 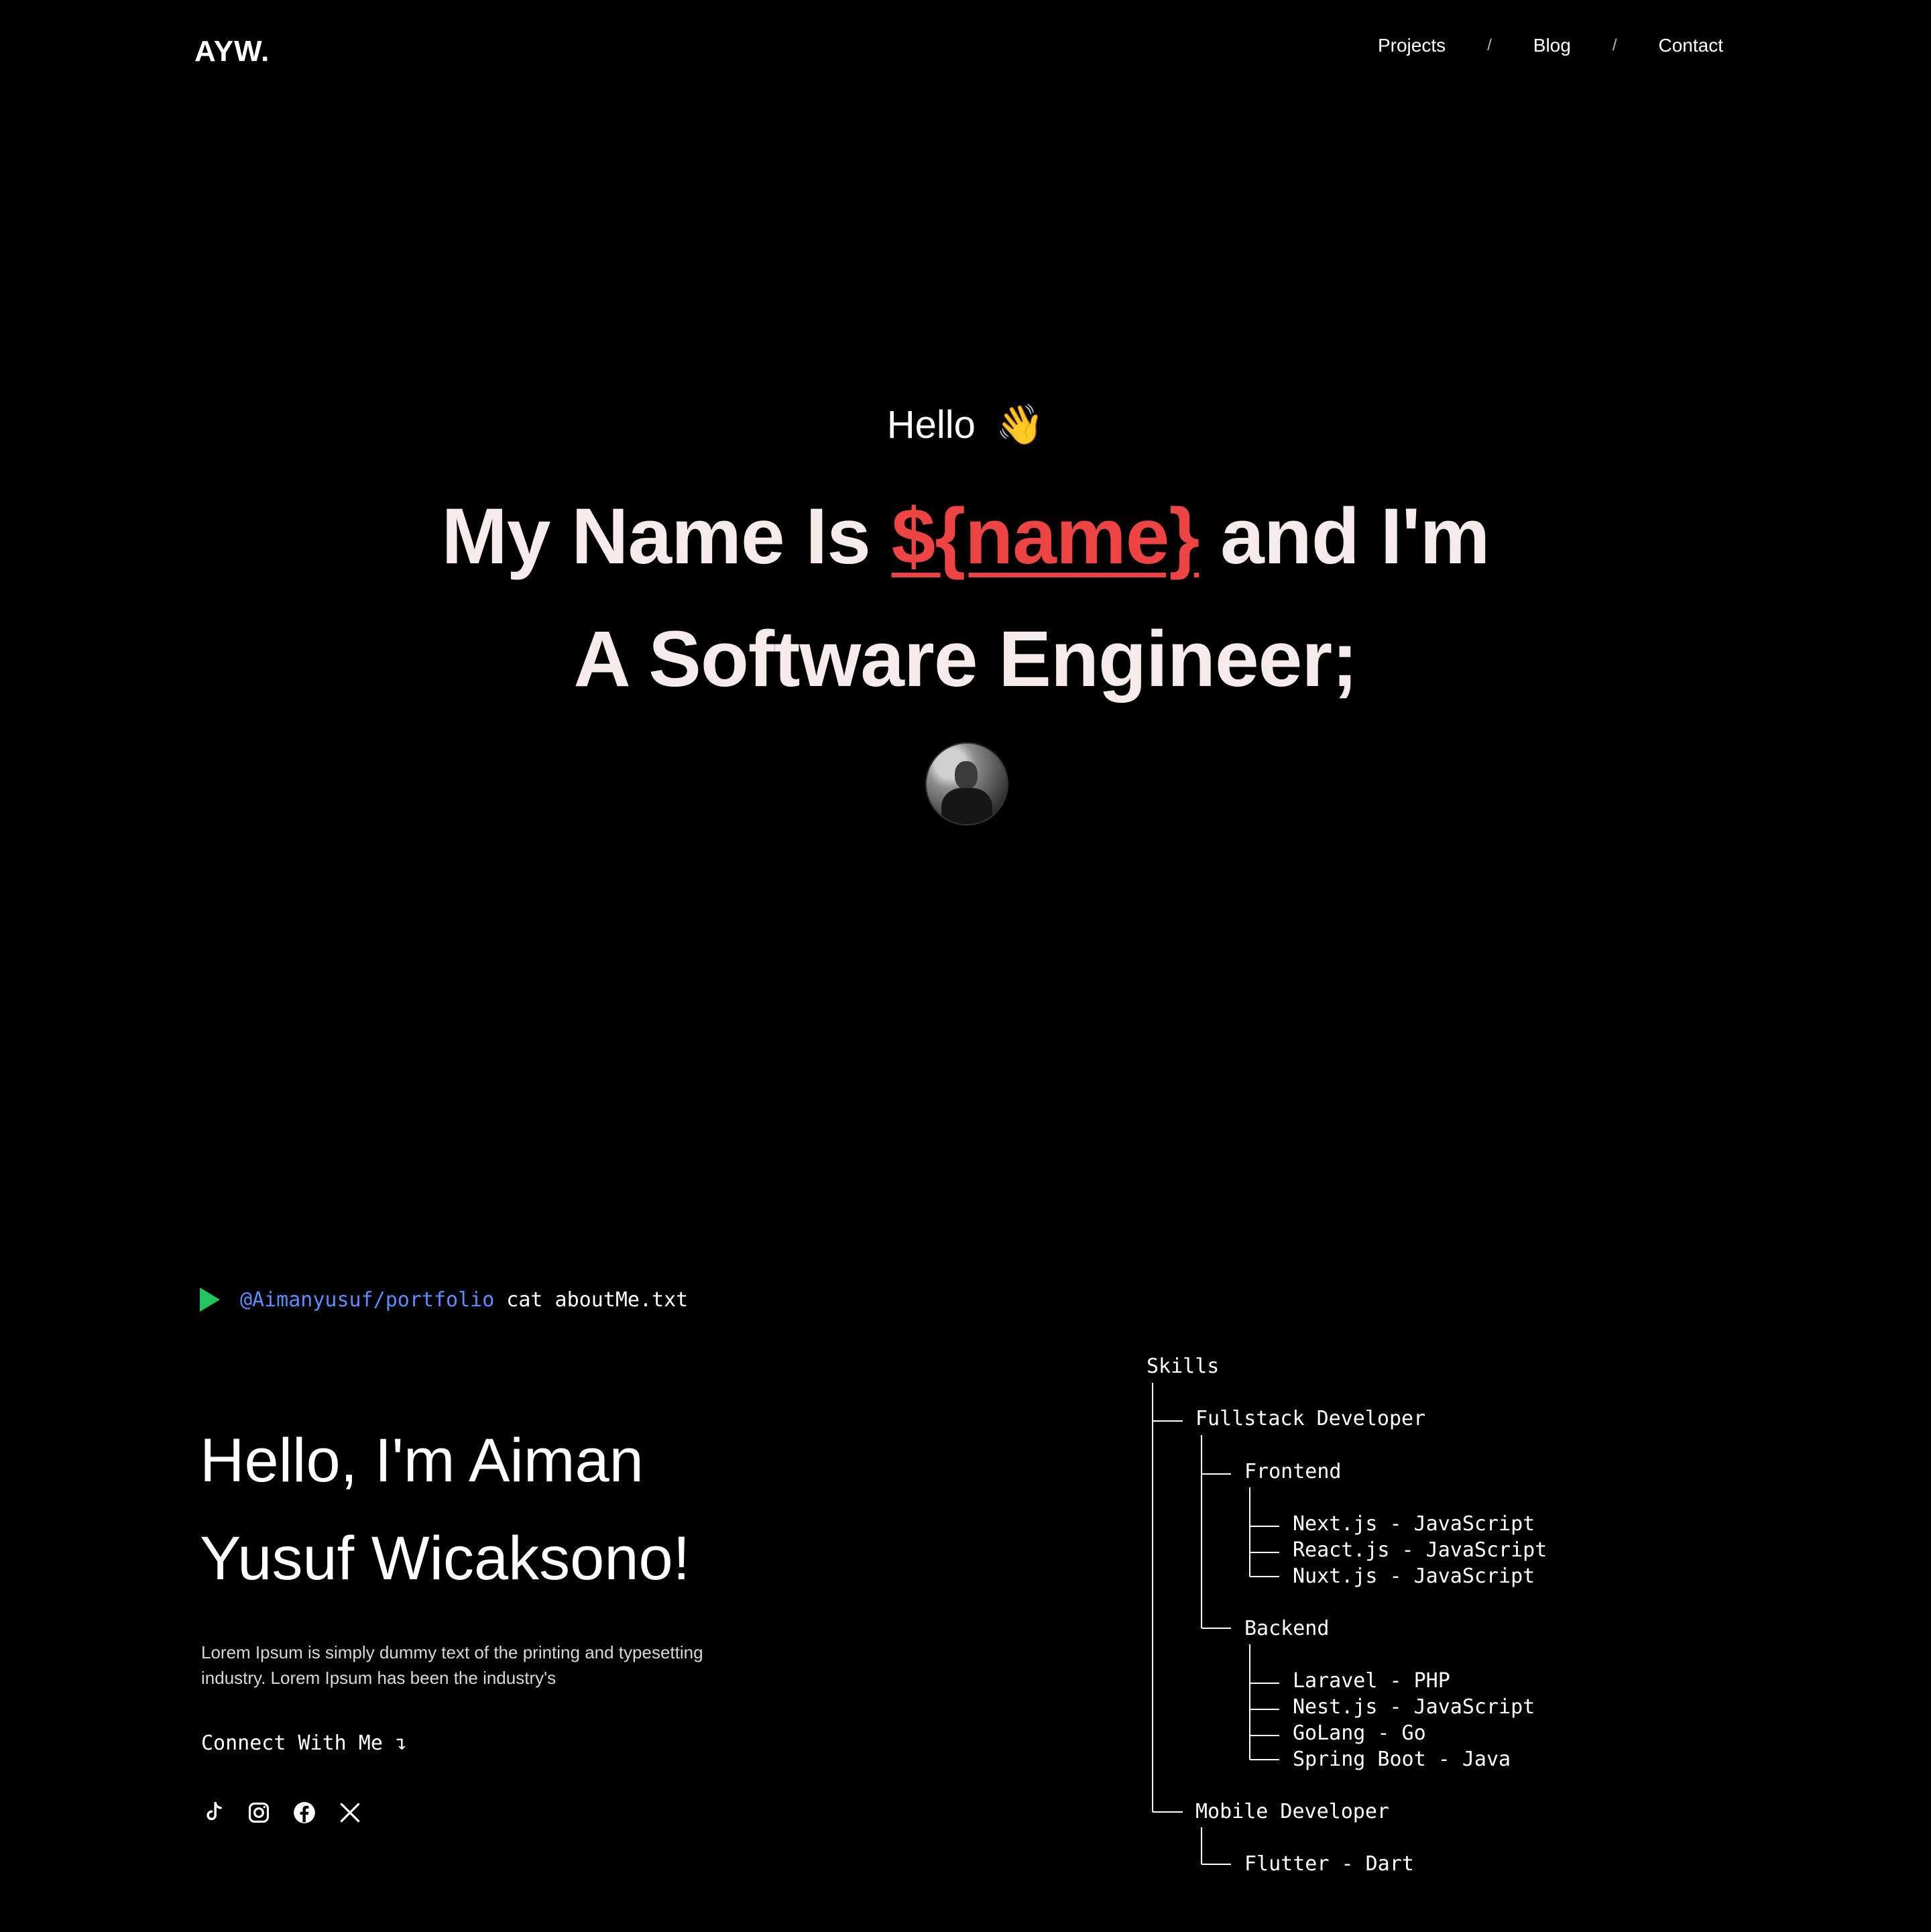 What do you see at coordinates (445, 1558) in the screenshot?
I see `about-title-line-2: Yusuf Wicaksono!` at bounding box center [445, 1558].